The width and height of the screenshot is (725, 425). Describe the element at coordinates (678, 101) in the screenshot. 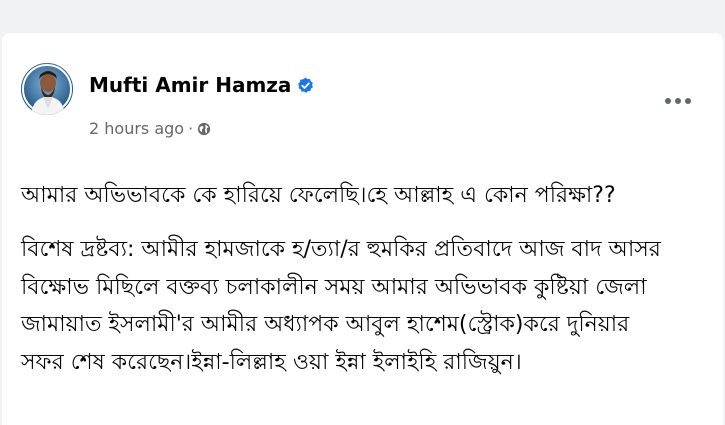

I see `more-options-icon` at that location.